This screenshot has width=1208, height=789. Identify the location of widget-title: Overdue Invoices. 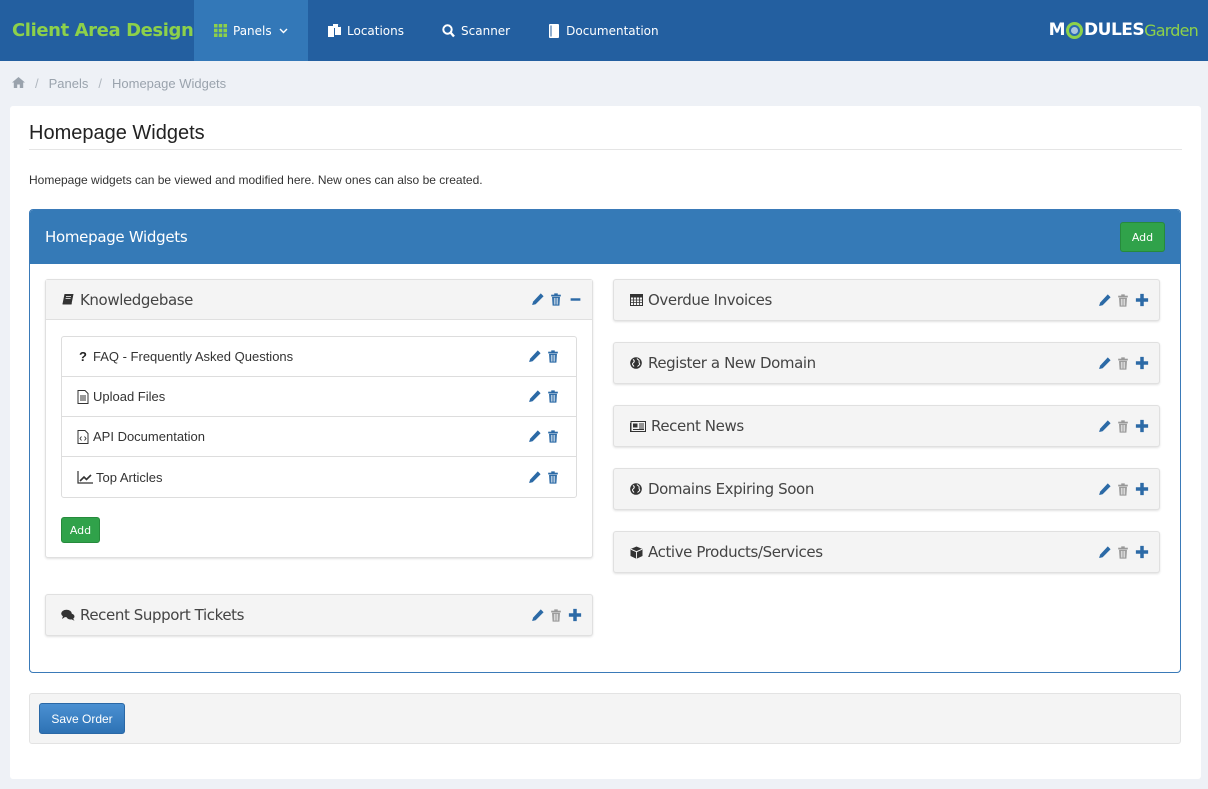
(710, 300).